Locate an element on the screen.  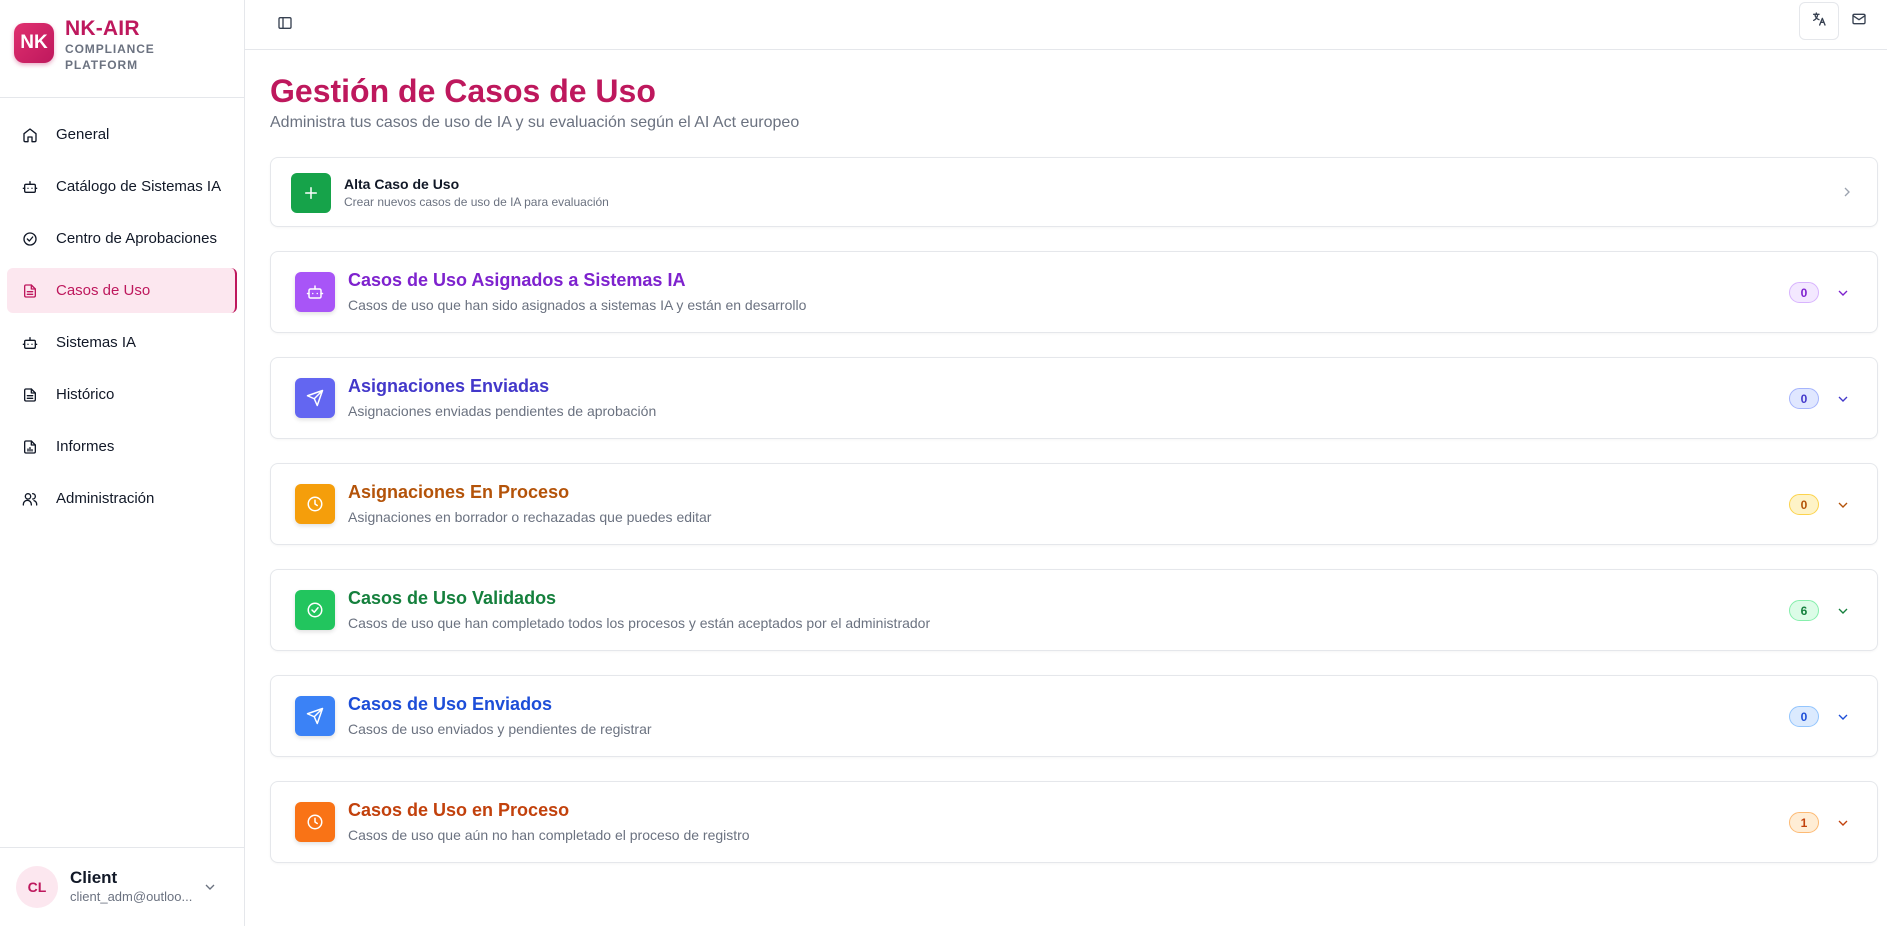
sidebar-item-catalogo: Catálogo de Sistemas IA is located at coordinates (122, 186).